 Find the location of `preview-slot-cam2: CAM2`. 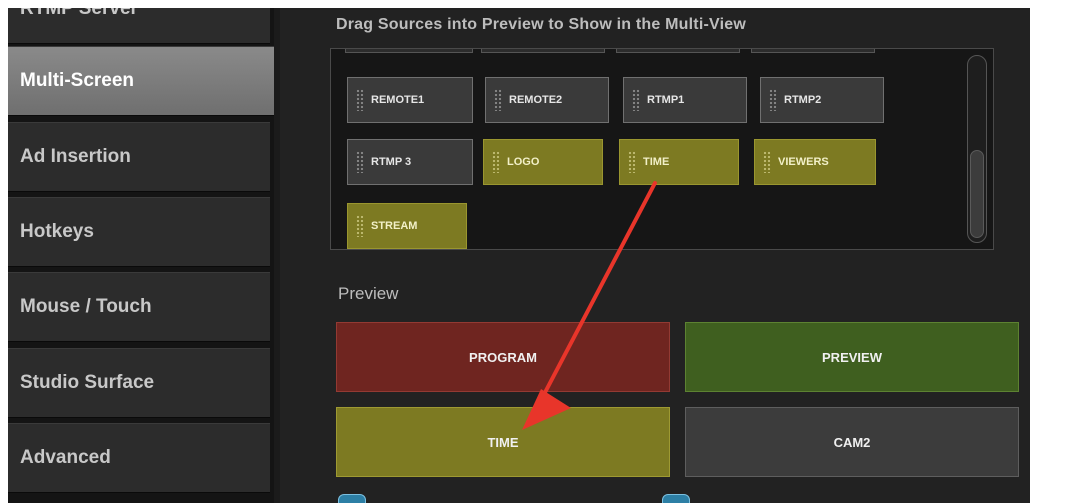

preview-slot-cam2: CAM2 is located at coordinates (852, 442).